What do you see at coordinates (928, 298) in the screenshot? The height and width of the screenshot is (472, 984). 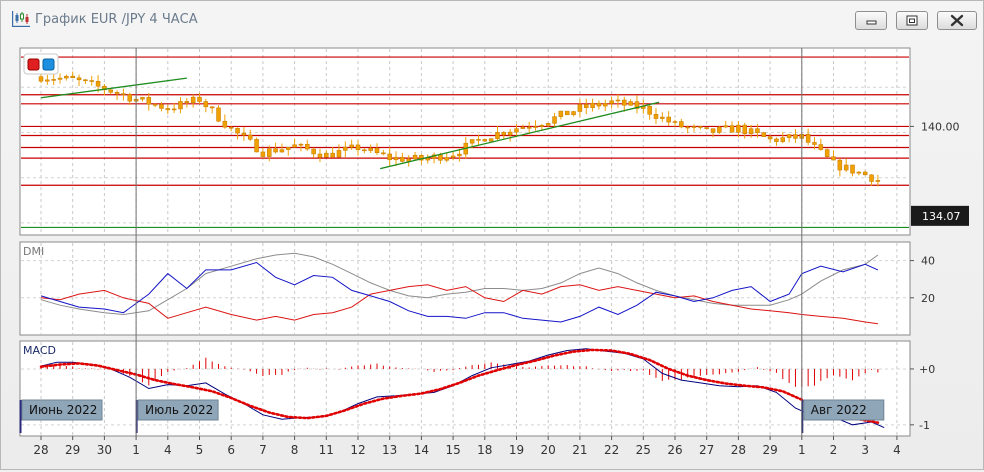 I see `dmi-tick-label: 20` at bounding box center [928, 298].